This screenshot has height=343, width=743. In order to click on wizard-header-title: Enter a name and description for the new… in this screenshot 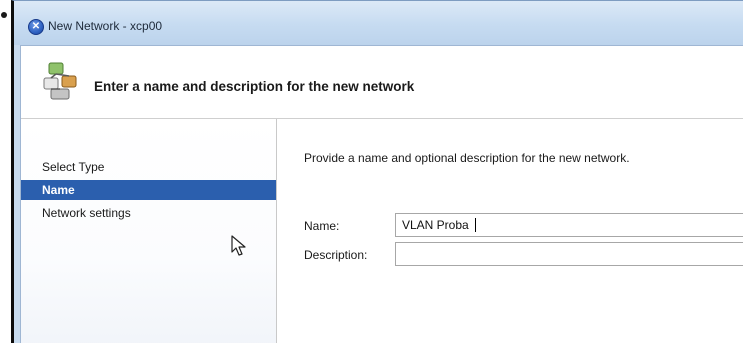, I will do `click(254, 86)`.